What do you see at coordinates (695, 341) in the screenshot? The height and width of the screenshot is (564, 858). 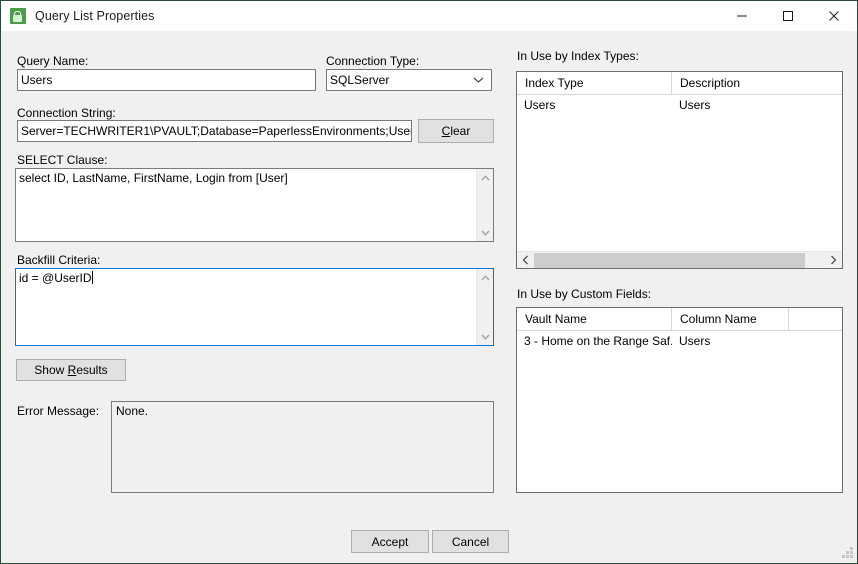 I see `cell-column-name: Users` at bounding box center [695, 341].